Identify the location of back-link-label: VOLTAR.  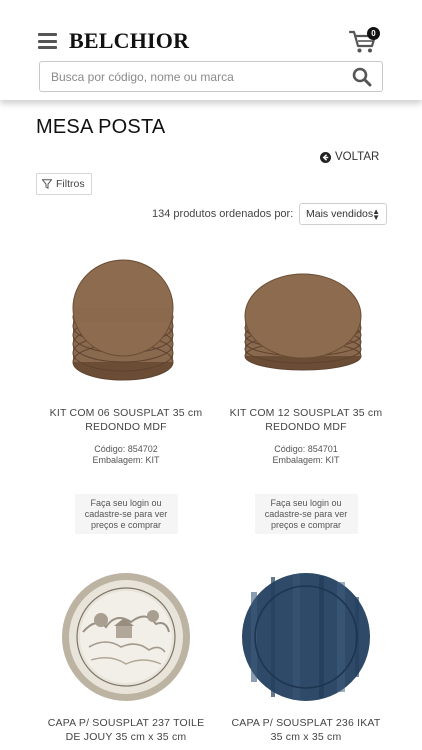
(357, 157).